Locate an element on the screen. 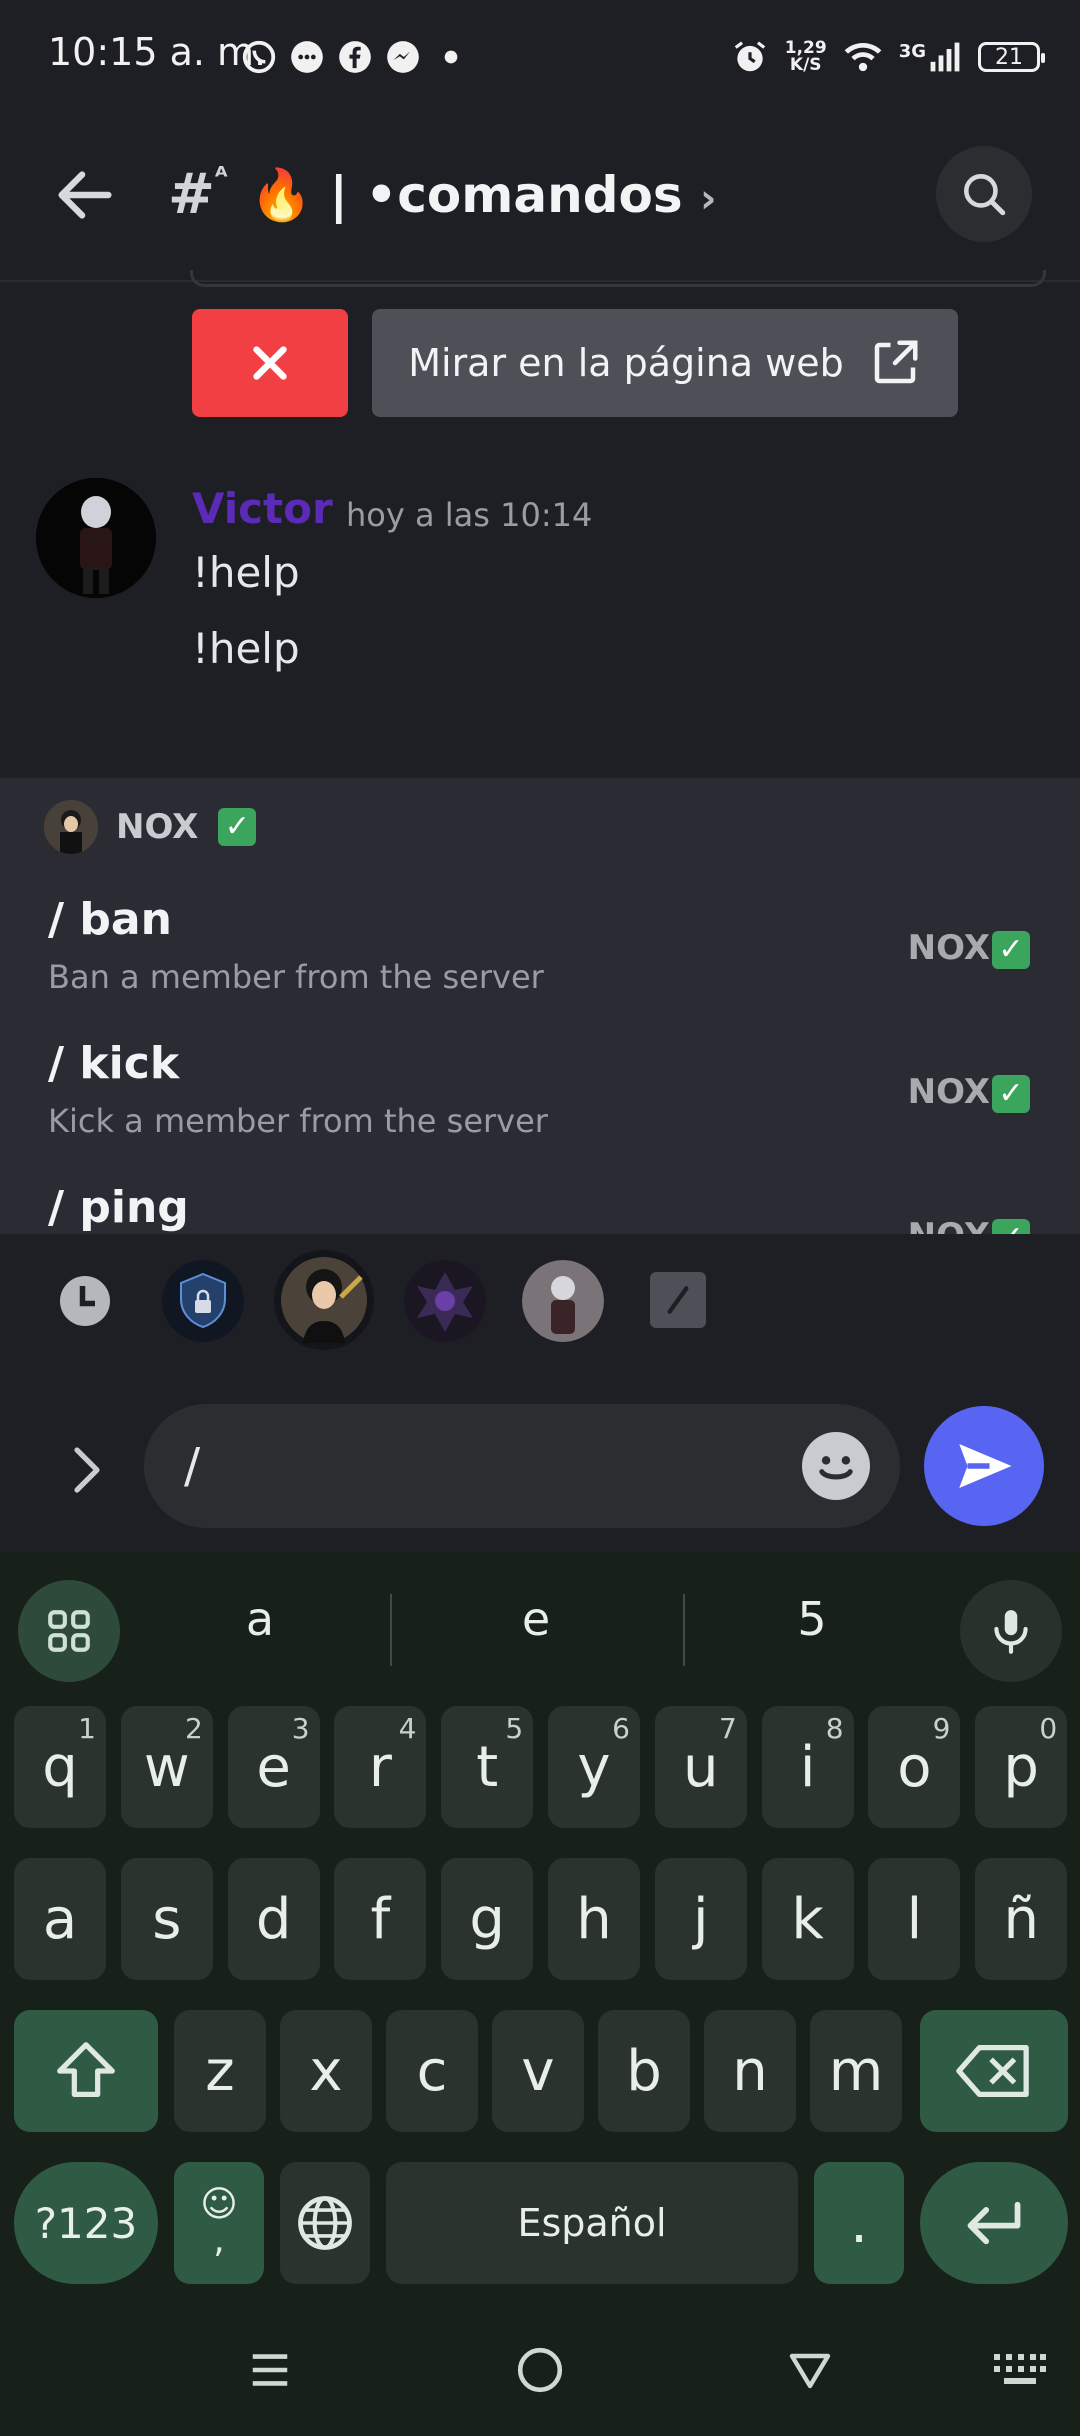 Image resolution: width=1080 pixels, height=2436 pixels. key-hint: 7 is located at coordinates (727, 1728).